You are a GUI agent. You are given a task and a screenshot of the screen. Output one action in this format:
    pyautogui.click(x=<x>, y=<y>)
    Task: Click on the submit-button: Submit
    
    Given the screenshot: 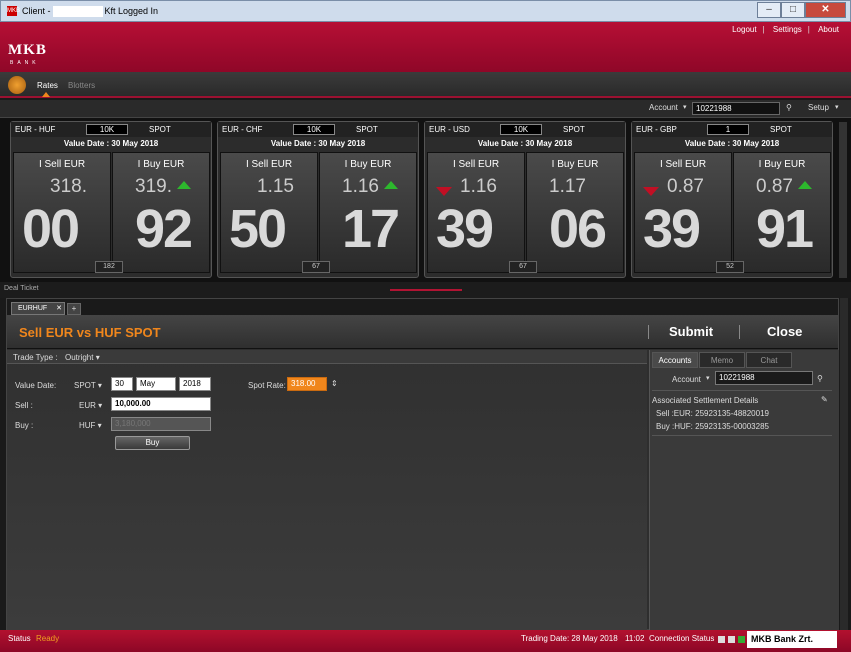 What is the action you would take?
    pyautogui.click(x=691, y=331)
    